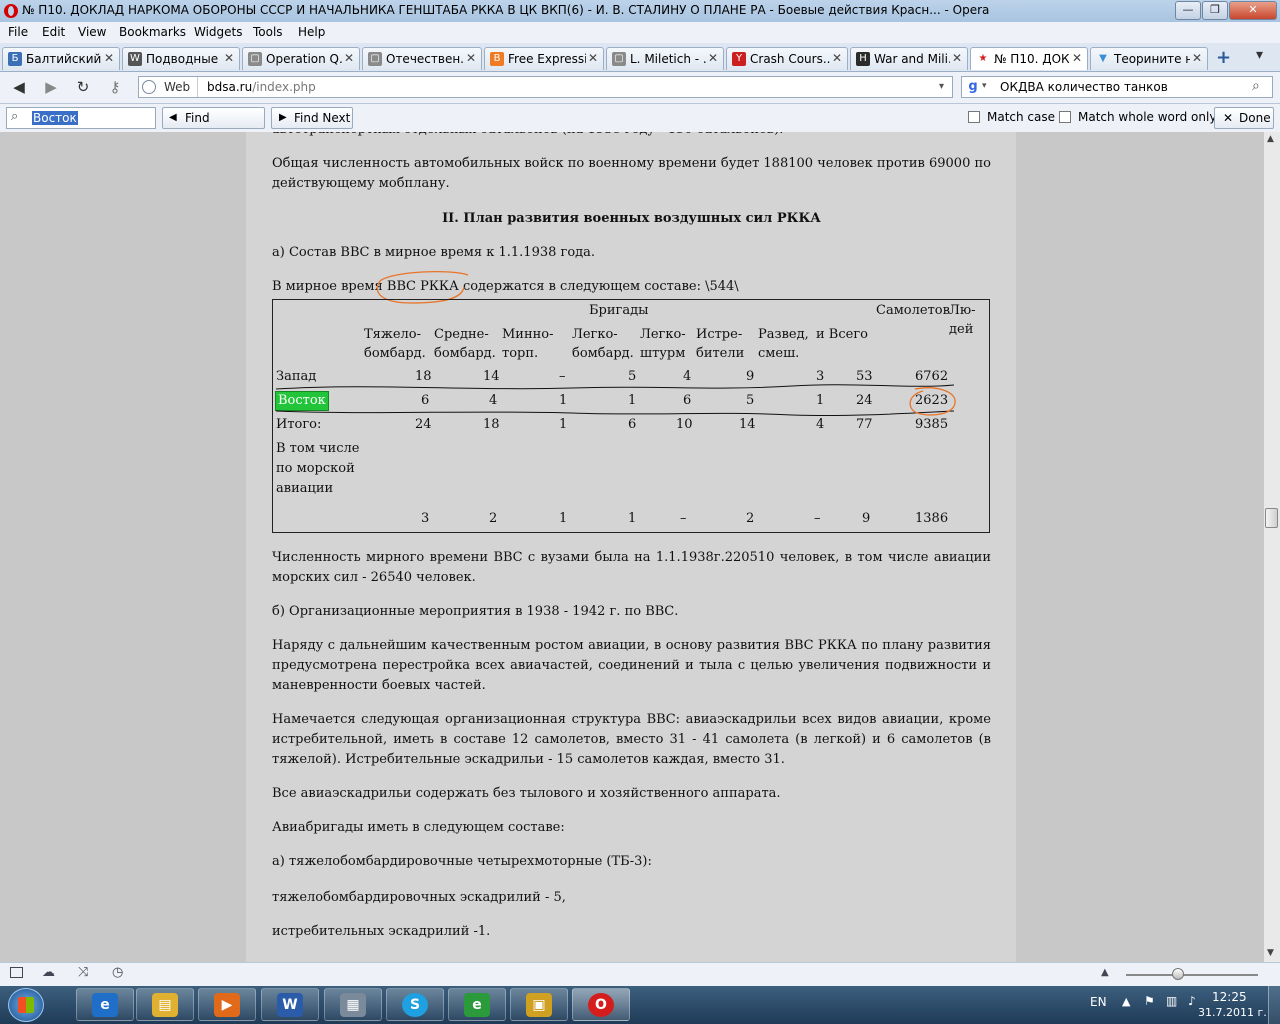 The width and height of the screenshot is (1280, 1024). What do you see at coordinates (290, 1004) in the screenshot?
I see `taskbar-app-word: W` at bounding box center [290, 1004].